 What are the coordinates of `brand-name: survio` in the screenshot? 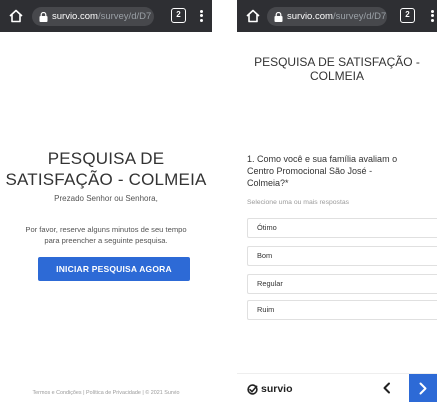 It's located at (277, 389).